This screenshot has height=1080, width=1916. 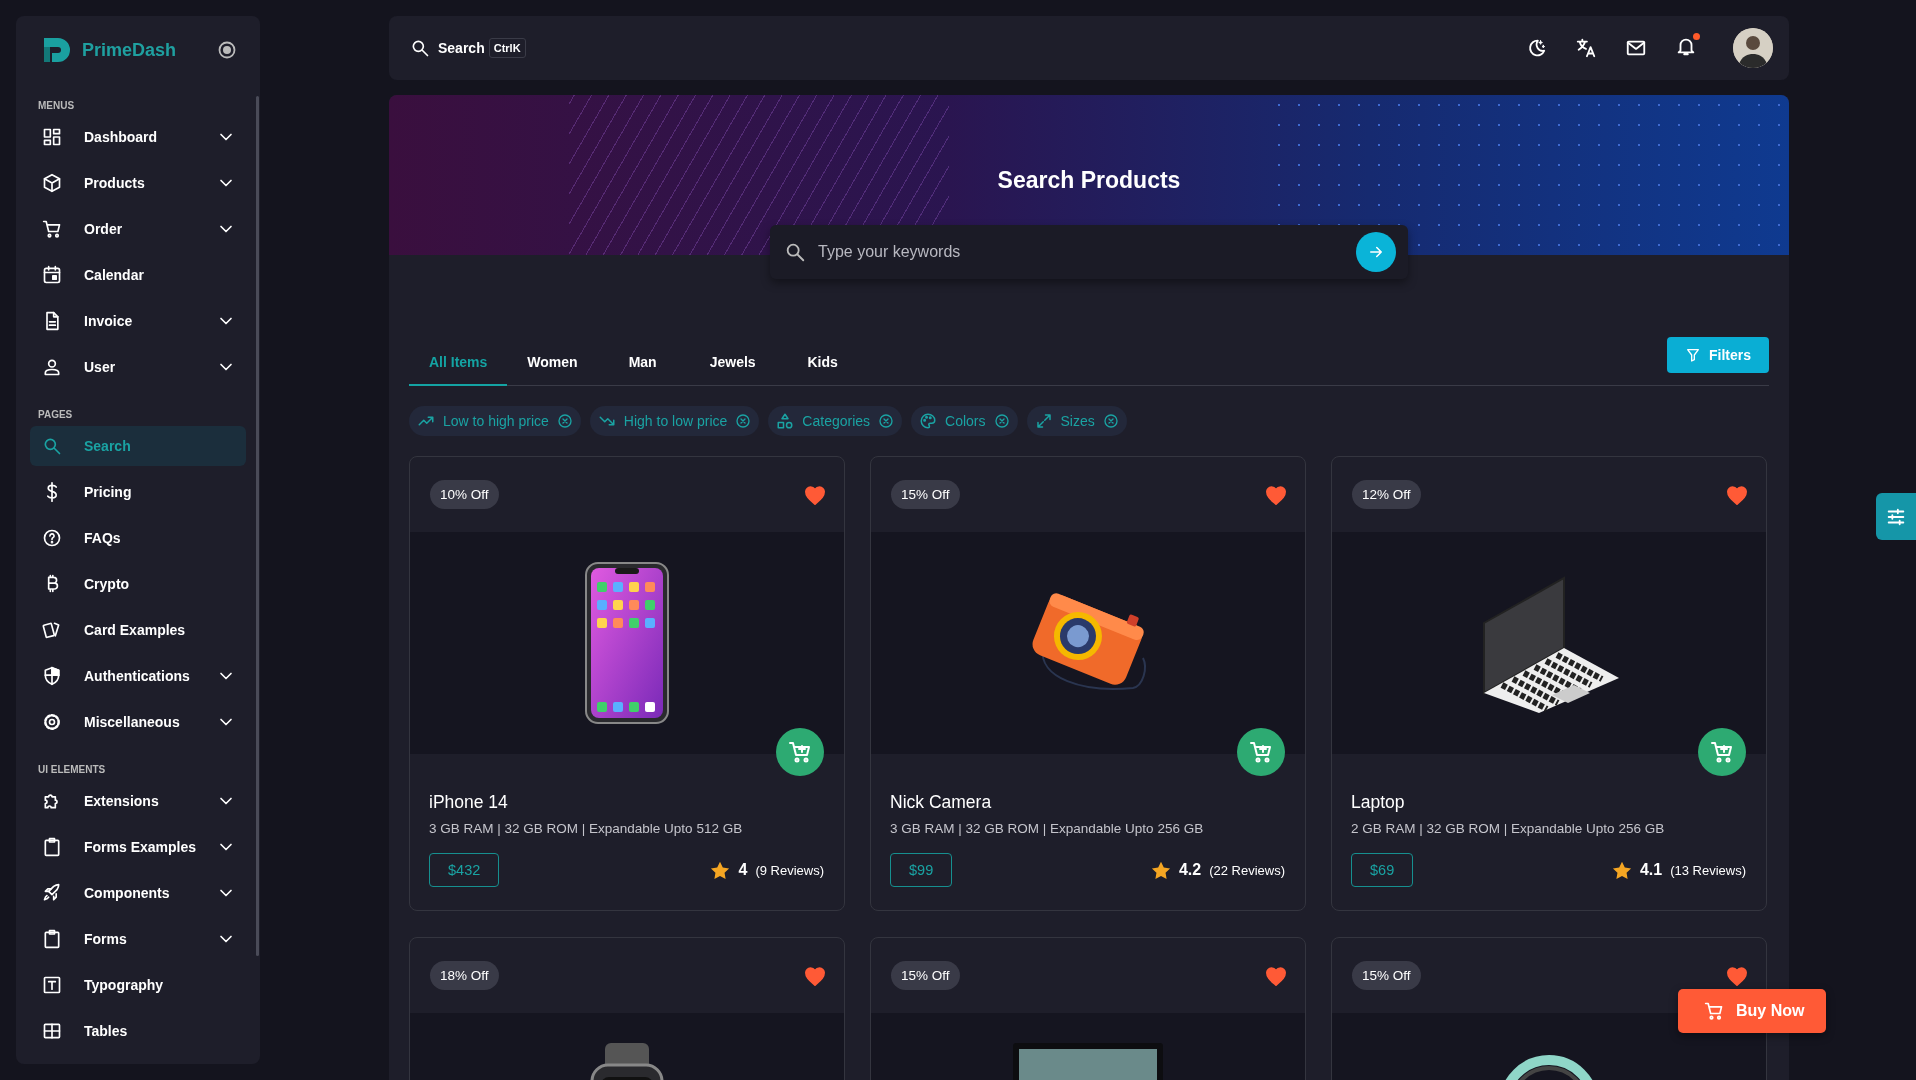 I want to click on review-count: (9 Reviews), so click(x=789, y=870).